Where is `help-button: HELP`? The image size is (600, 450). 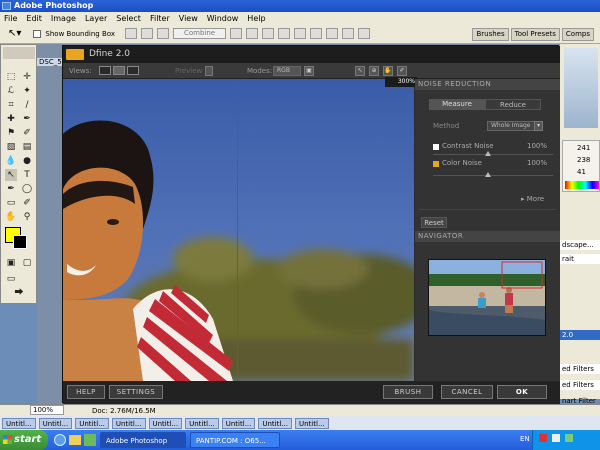 help-button: HELP is located at coordinates (86, 392).